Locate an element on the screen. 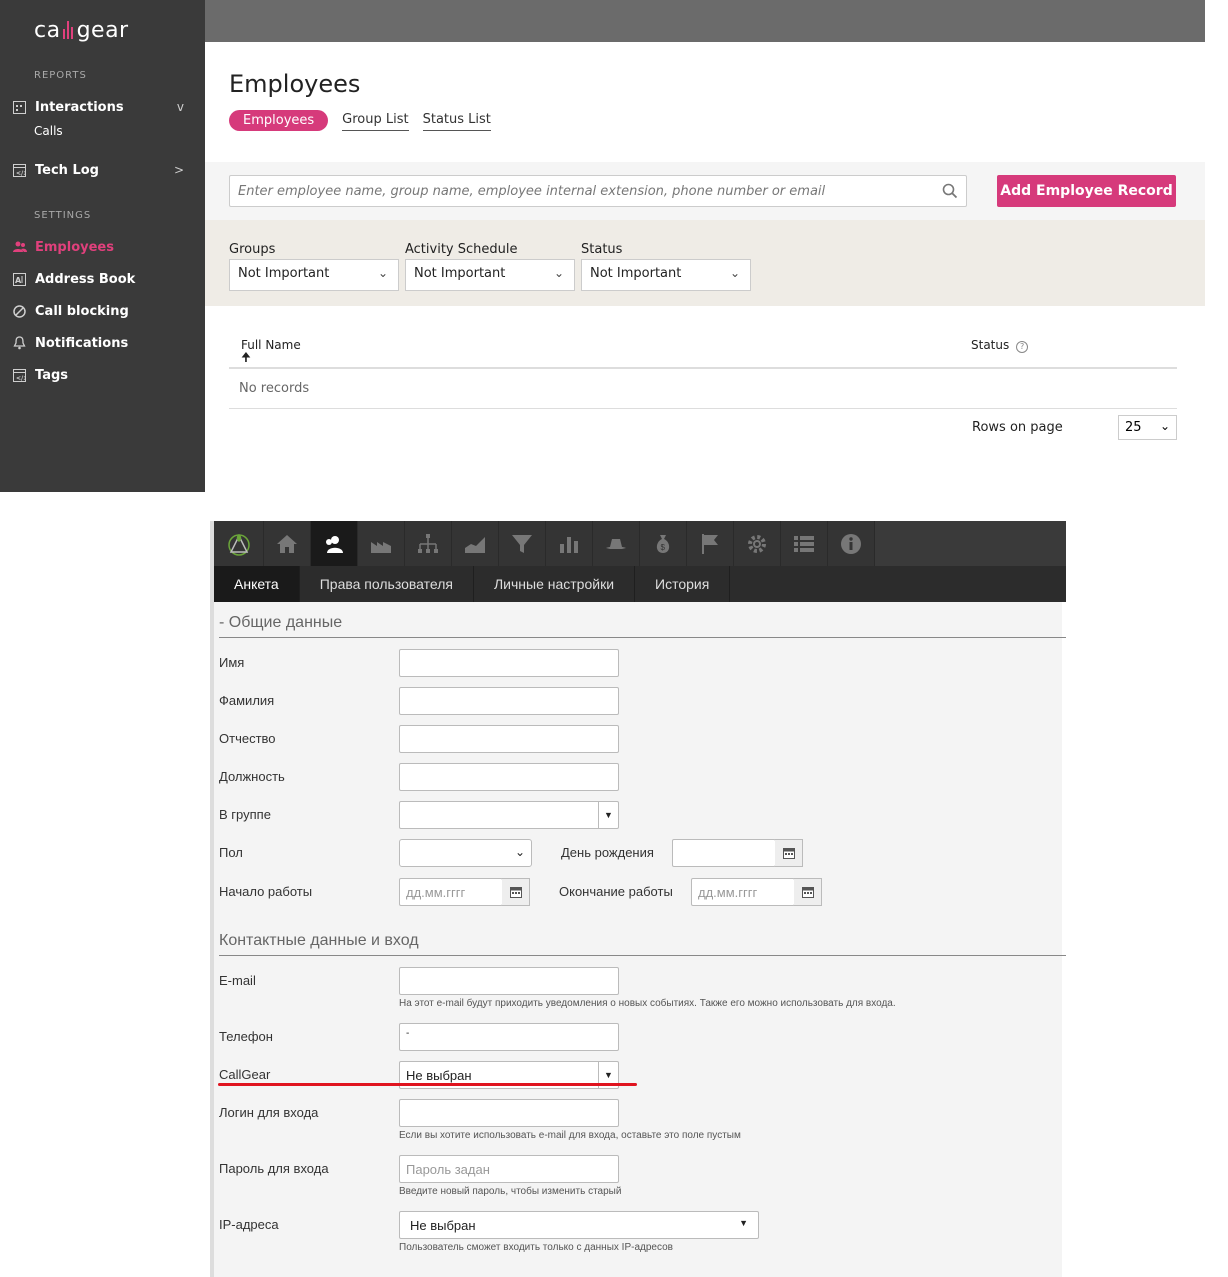 This screenshot has height=1277, width=1228. column-status: Status ? is located at coordinates (1000, 345).